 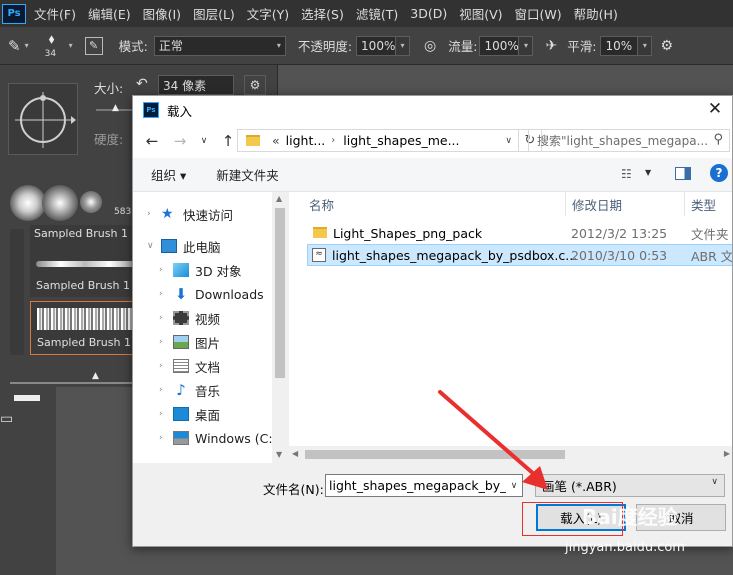 I want to click on nav-pictures: › 图片, so click(x=215, y=342).